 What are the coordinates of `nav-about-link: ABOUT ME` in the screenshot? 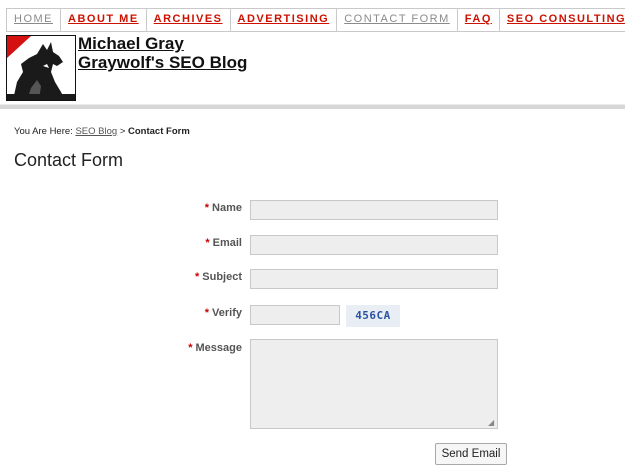 It's located at (104, 20).